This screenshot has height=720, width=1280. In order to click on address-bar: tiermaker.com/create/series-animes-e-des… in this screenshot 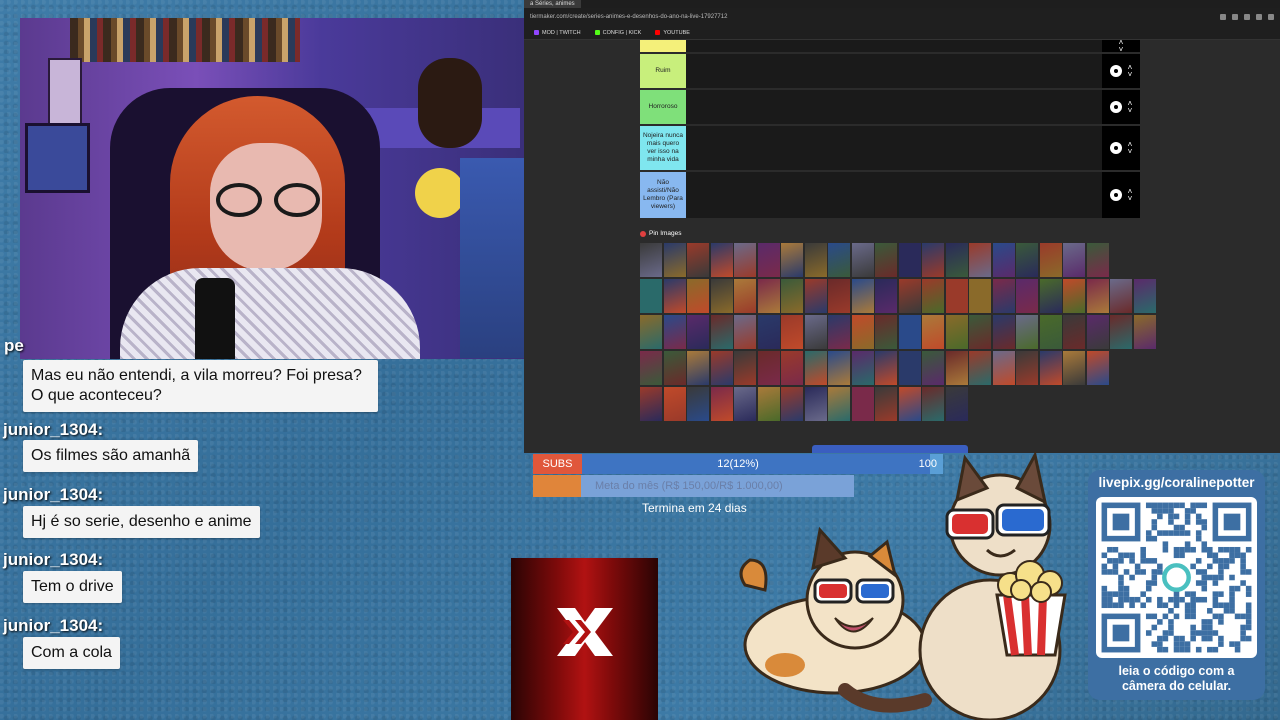, I will do `click(902, 17)`.